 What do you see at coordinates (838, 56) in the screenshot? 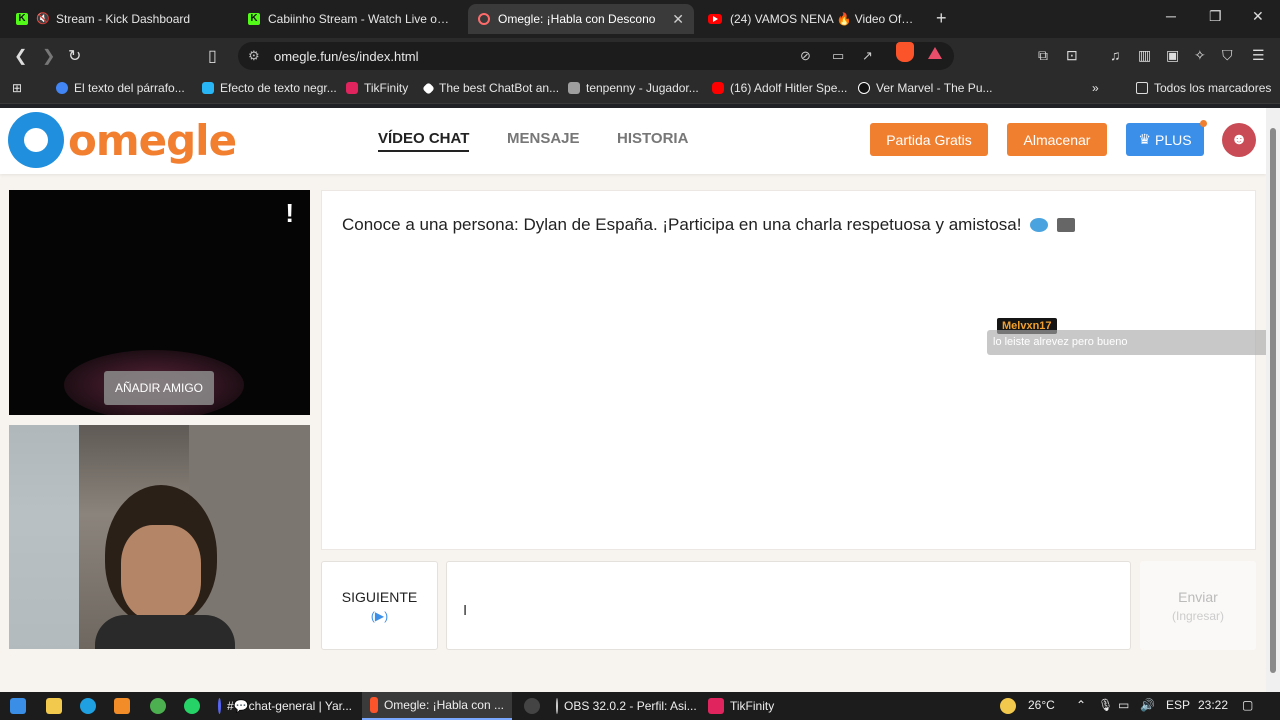
I see `screenshot-icon: ▭` at bounding box center [838, 56].